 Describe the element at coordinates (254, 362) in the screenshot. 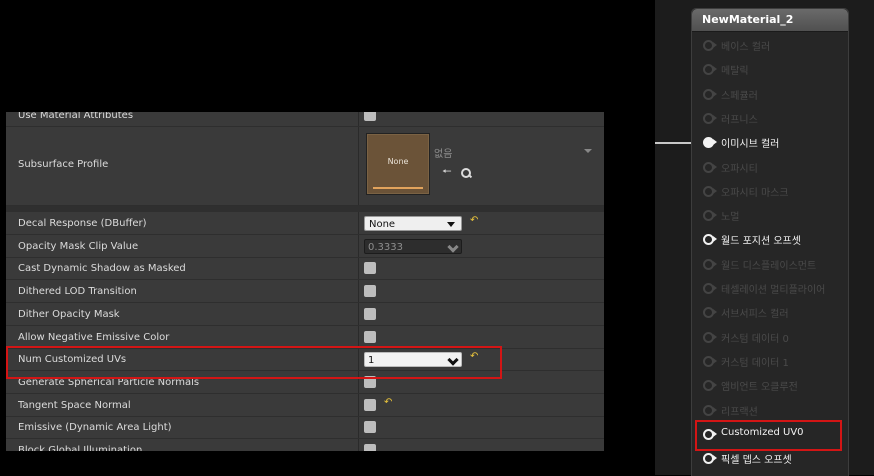

I see `highlight-num-customized-uvs` at that location.